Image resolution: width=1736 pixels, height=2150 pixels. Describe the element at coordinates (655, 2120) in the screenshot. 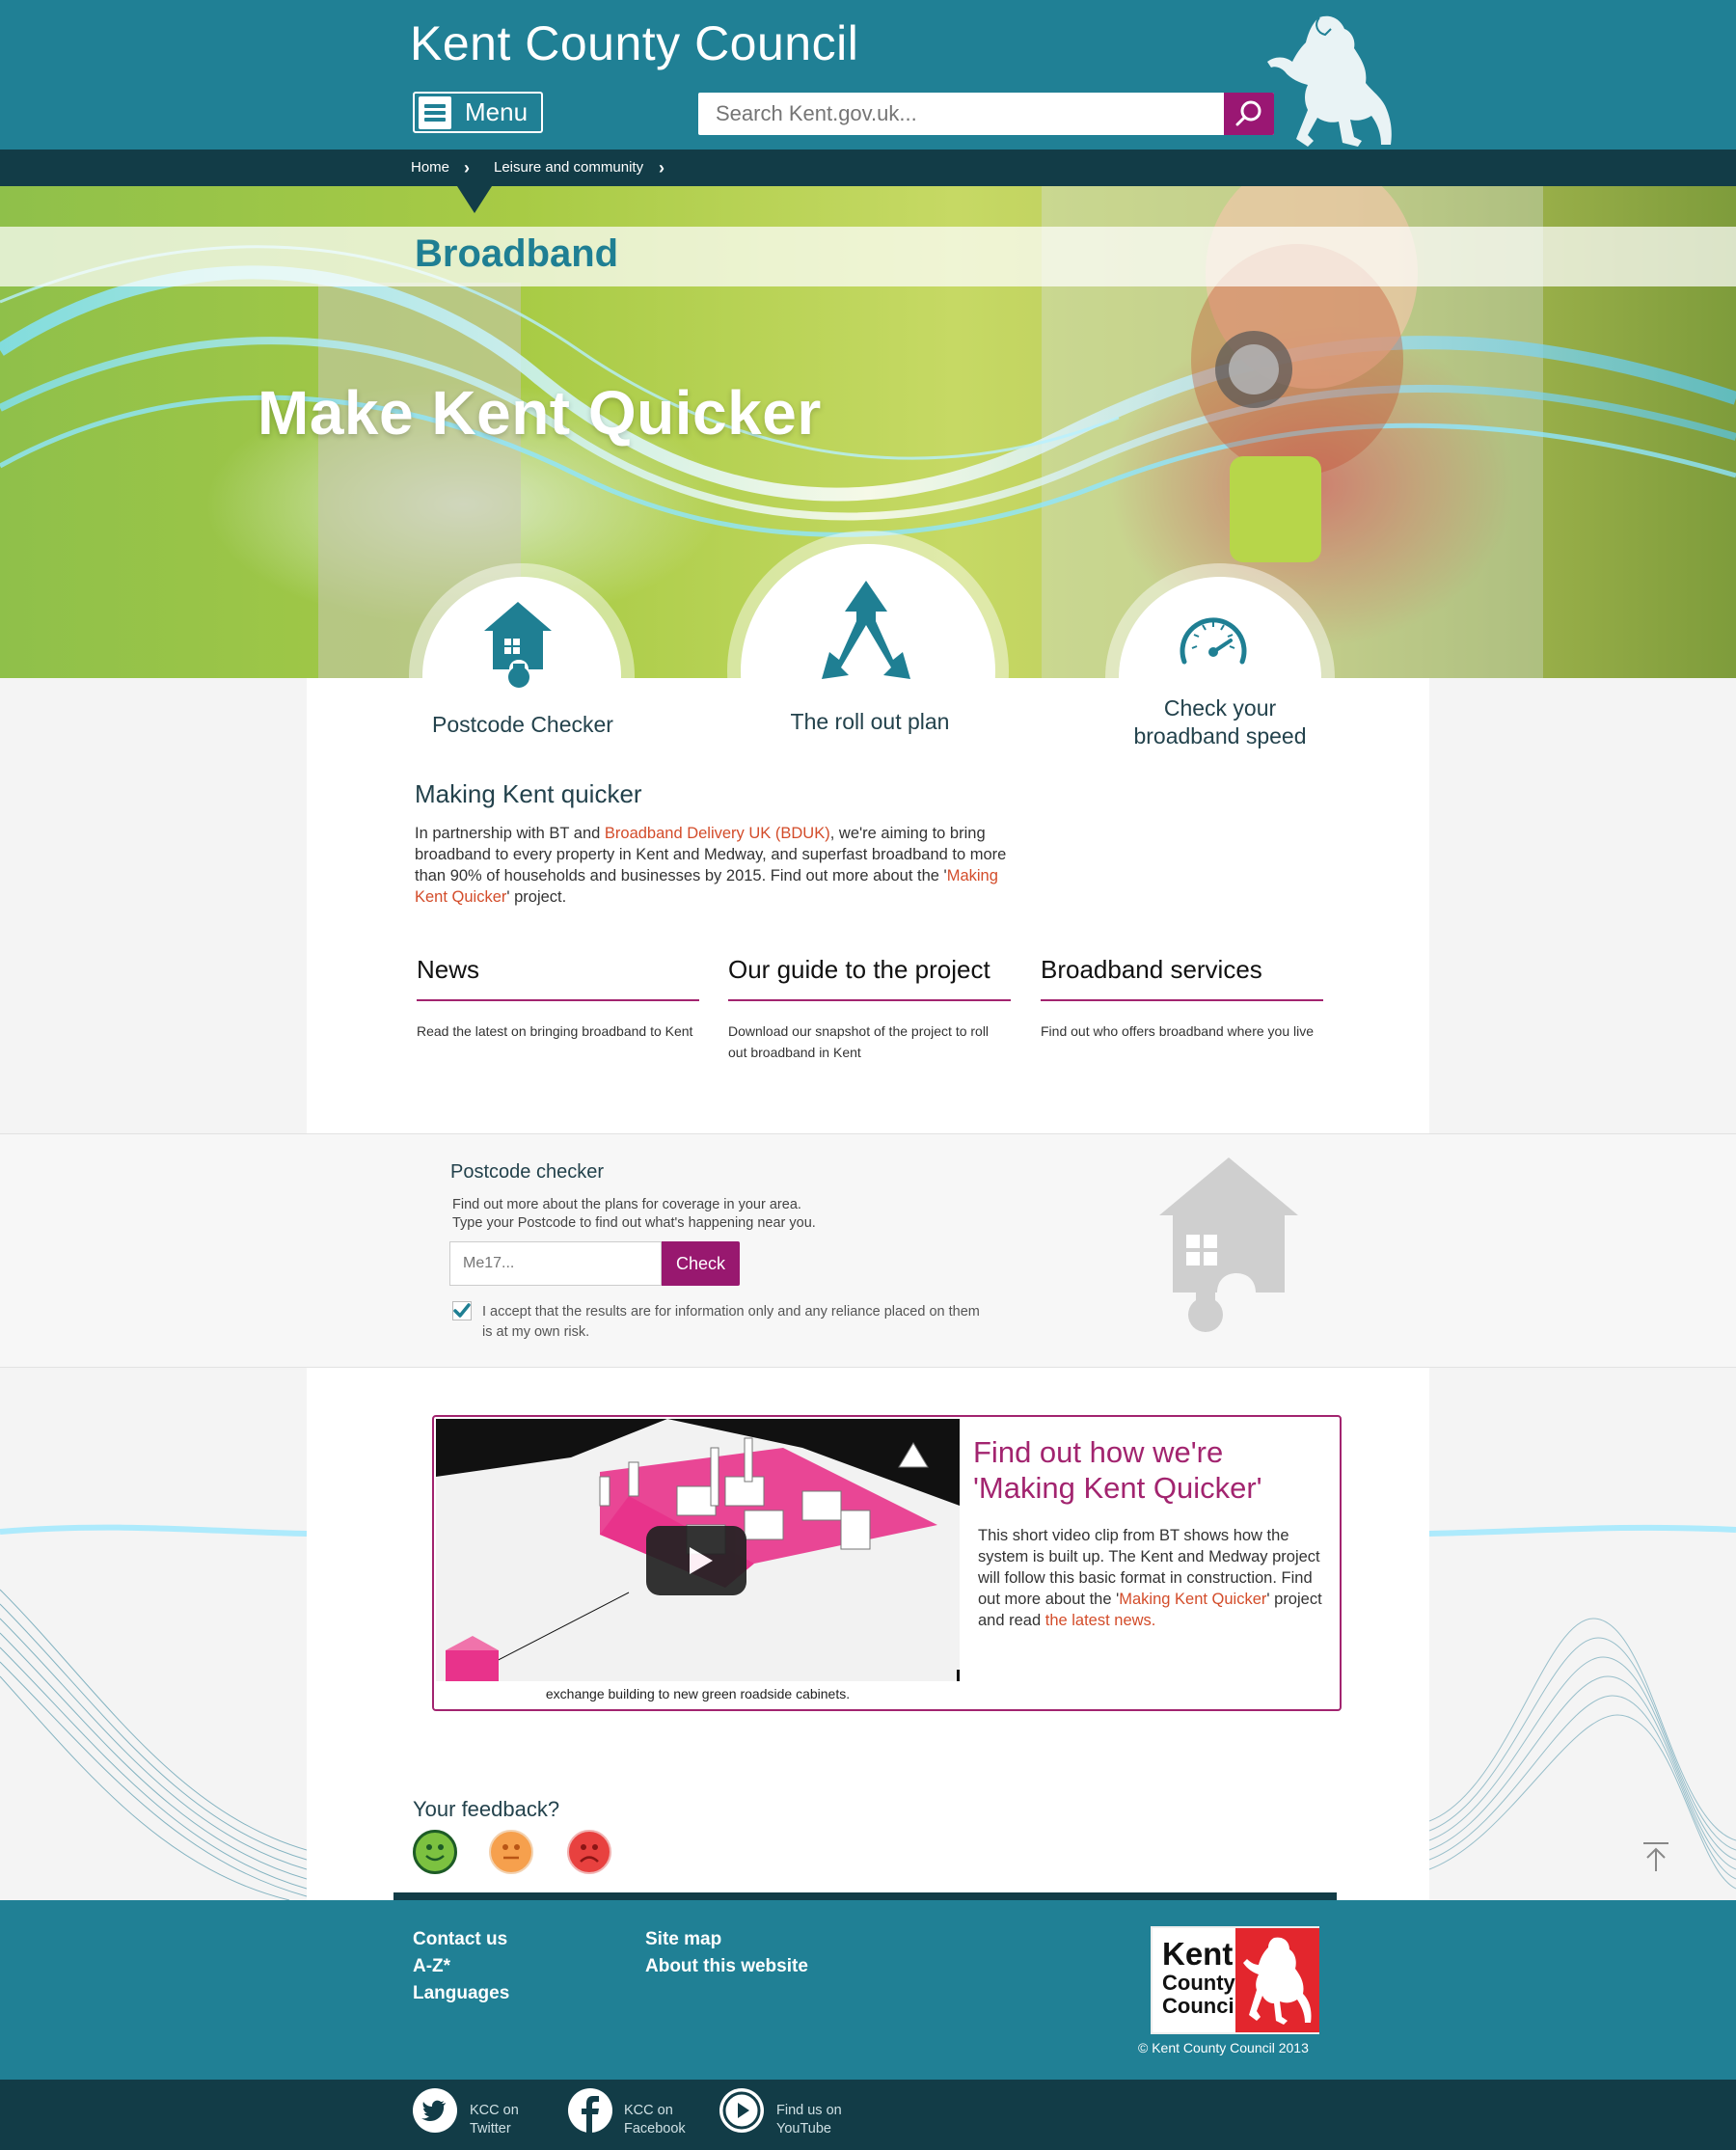

I see `facebook-label: KCC on Facebook` at that location.